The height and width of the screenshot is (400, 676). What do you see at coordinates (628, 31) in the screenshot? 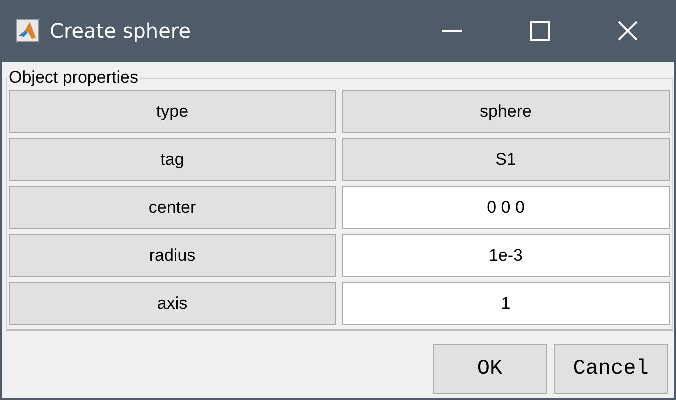
I see `close-icon` at bounding box center [628, 31].